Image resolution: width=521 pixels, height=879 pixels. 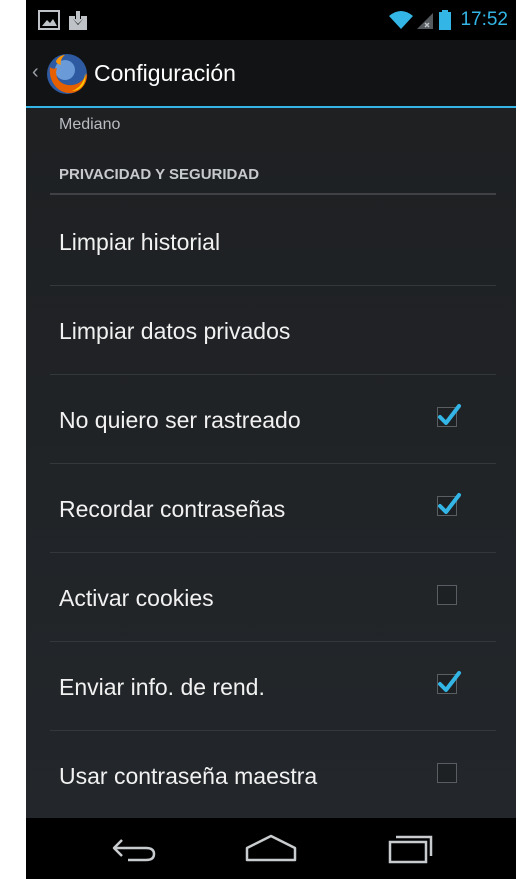 I want to click on enable-cookies-checkbox, so click(x=447, y=595).